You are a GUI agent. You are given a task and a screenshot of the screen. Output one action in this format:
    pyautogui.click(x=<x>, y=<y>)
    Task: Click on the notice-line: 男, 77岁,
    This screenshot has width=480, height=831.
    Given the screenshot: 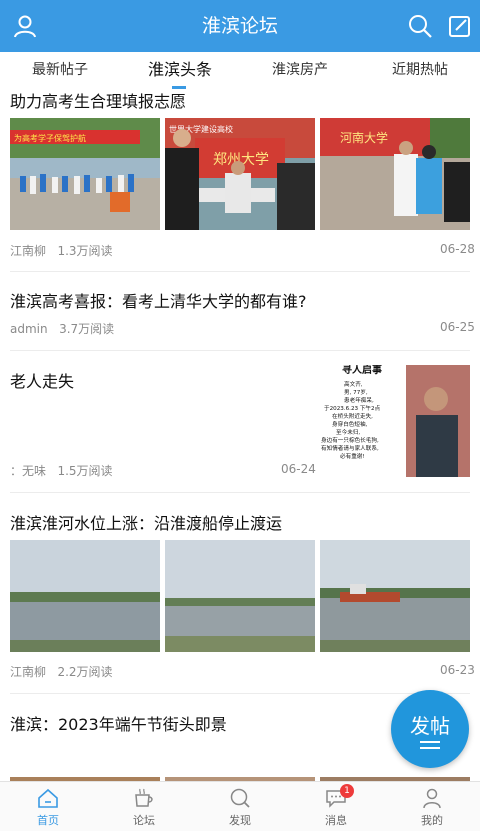 What is the action you would take?
    pyautogui.click(x=356, y=392)
    